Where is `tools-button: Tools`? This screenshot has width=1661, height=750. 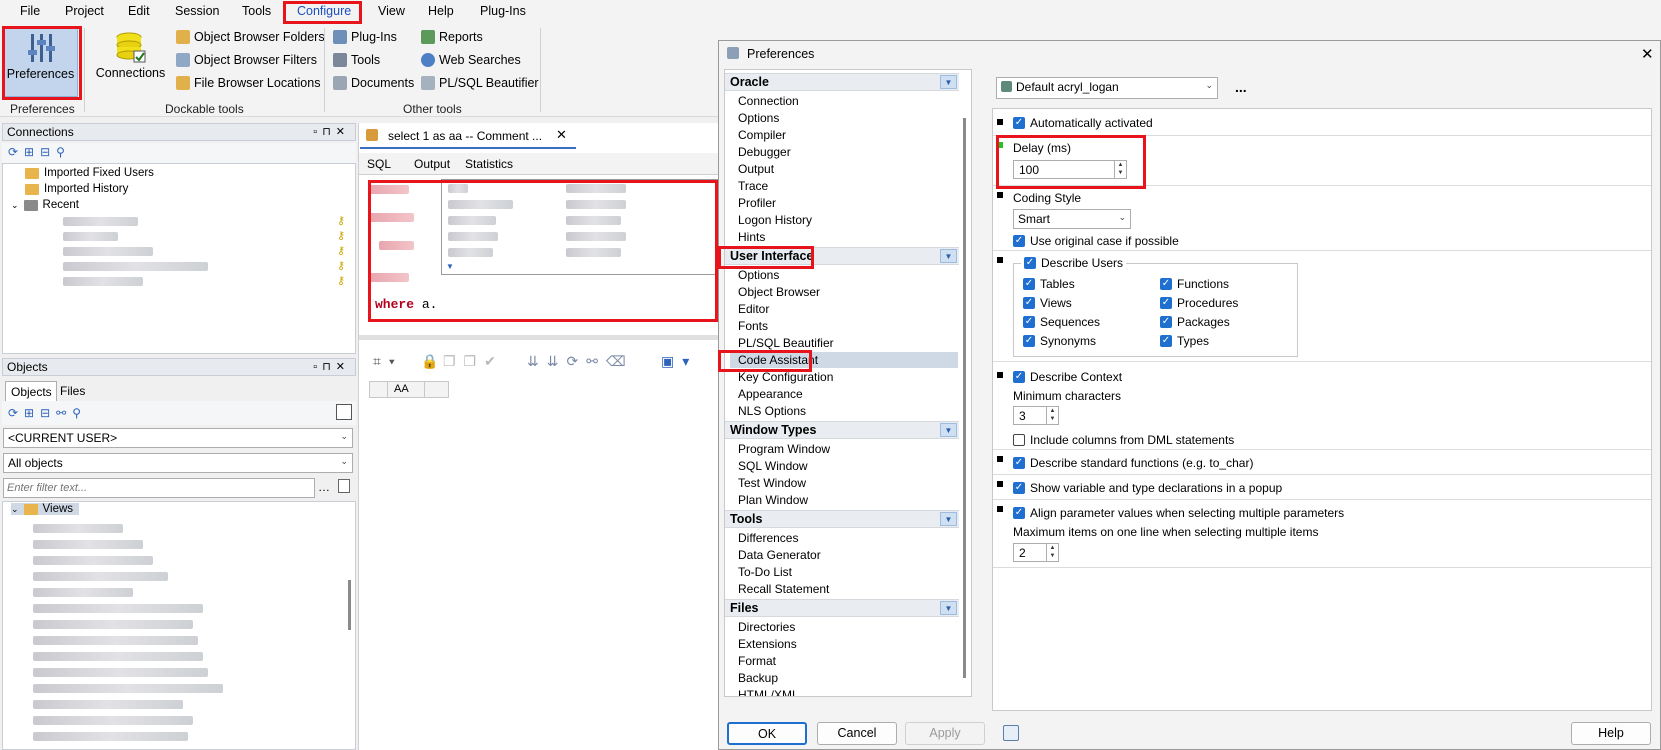
tools-button: Tools is located at coordinates (356, 60).